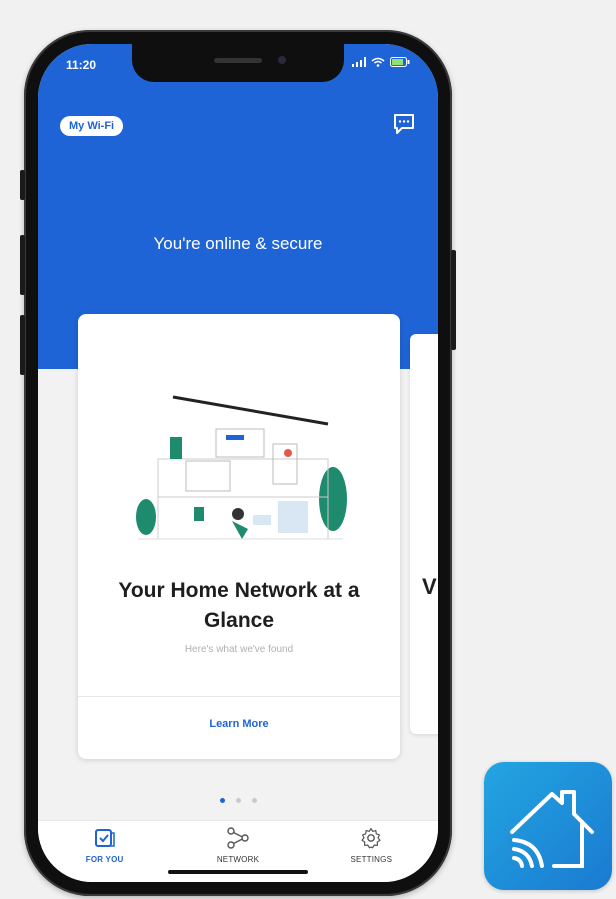  What do you see at coordinates (239, 724) in the screenshot?
I see `learn-more-link: Learn More` at bounding box center [239, 724].